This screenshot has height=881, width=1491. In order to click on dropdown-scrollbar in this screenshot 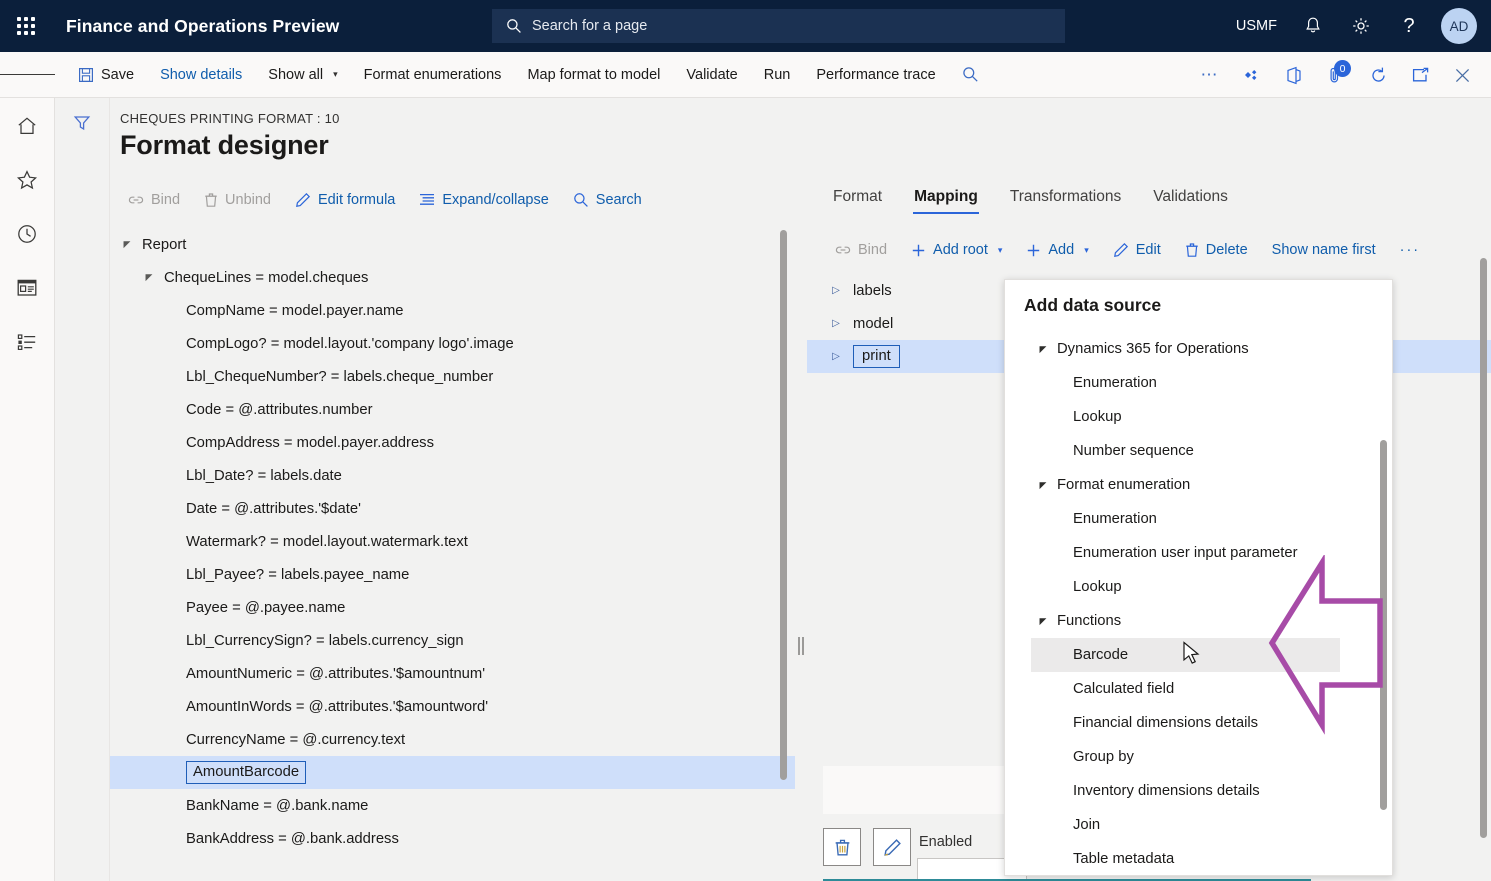, I will do `click(1383, 625)`.